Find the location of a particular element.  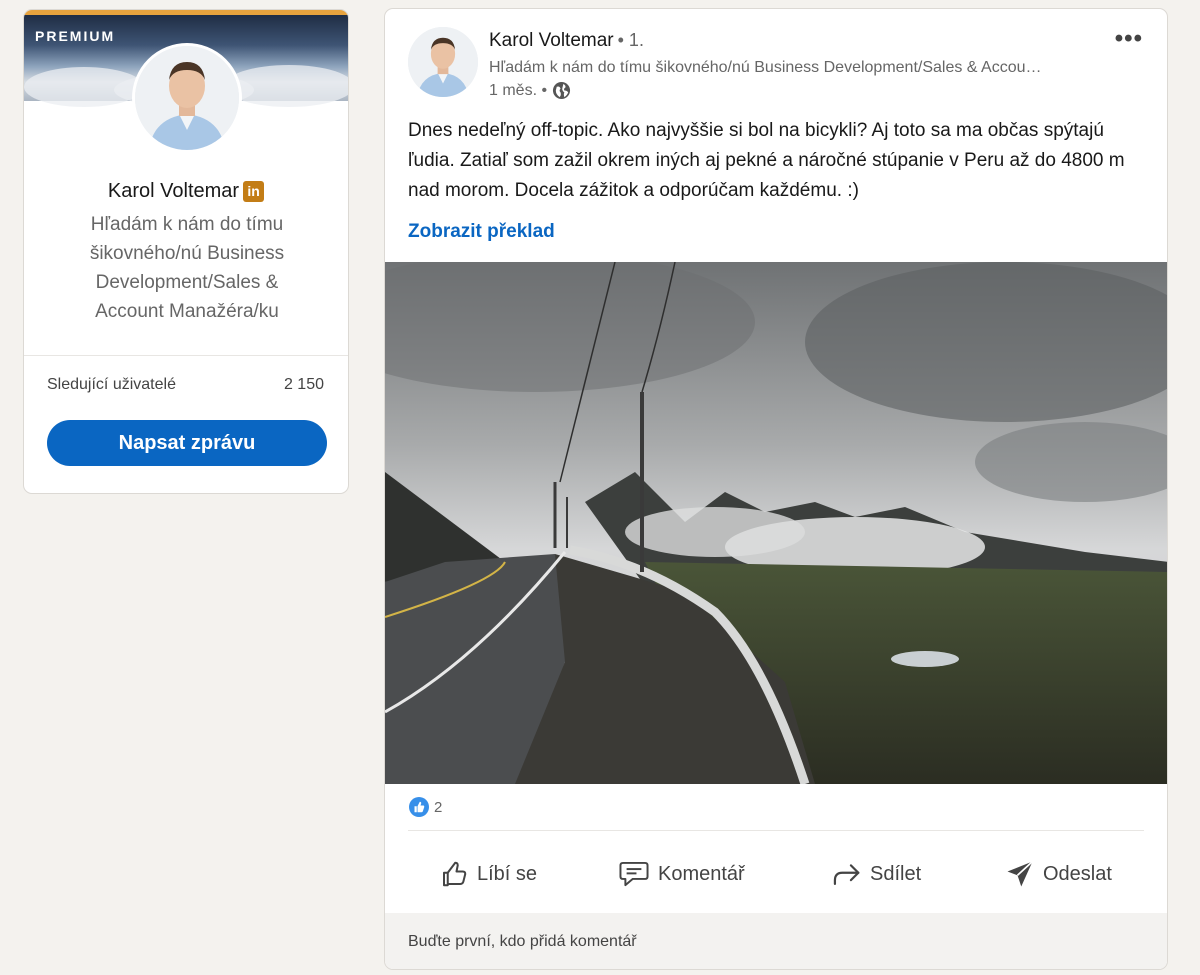

send-message-button: Napsat zprávu is located at coordinates (187, 443).